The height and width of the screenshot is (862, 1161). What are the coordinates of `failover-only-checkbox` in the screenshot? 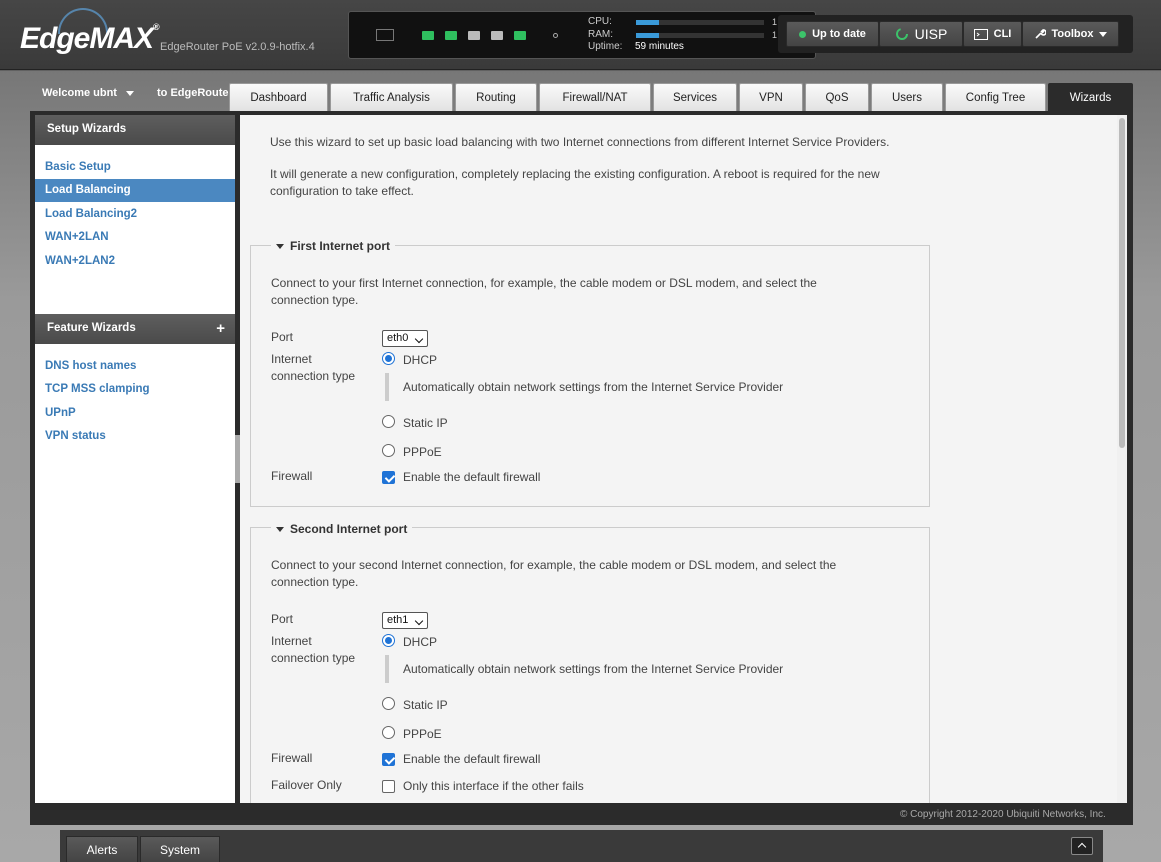 It's located at (388, 786).